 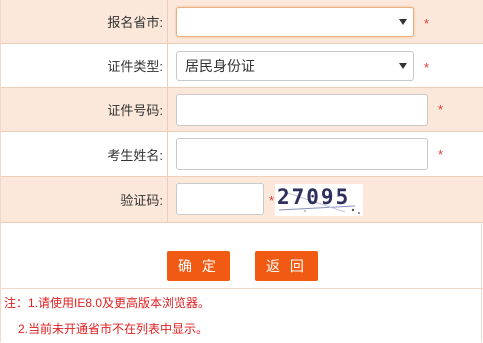 I want to click on row-id-number: 证件号码: *, so click(x=242, y=110).